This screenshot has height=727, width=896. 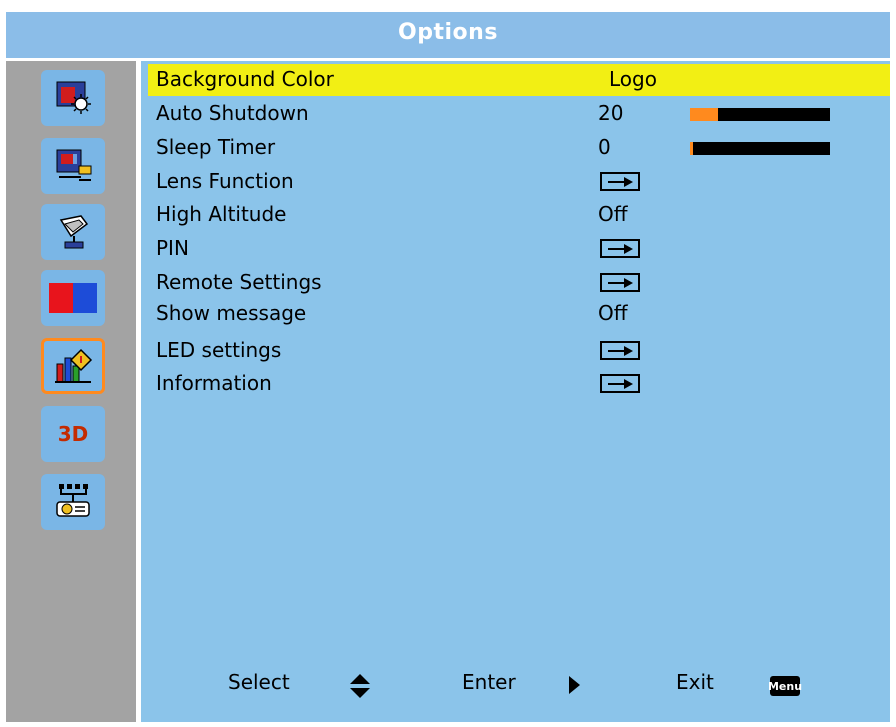 I want to click on tab-display, so click(x=73, y=166).